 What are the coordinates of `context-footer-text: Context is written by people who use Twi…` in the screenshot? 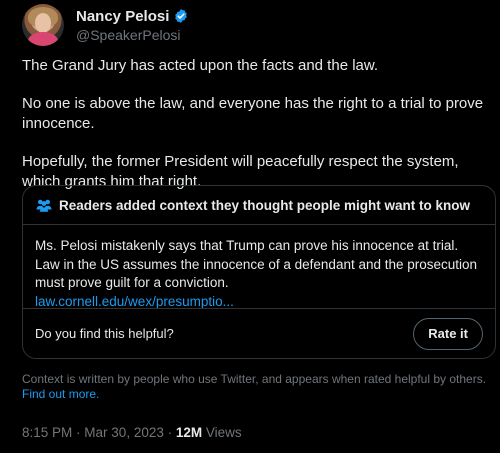 It's located at (254, 379).